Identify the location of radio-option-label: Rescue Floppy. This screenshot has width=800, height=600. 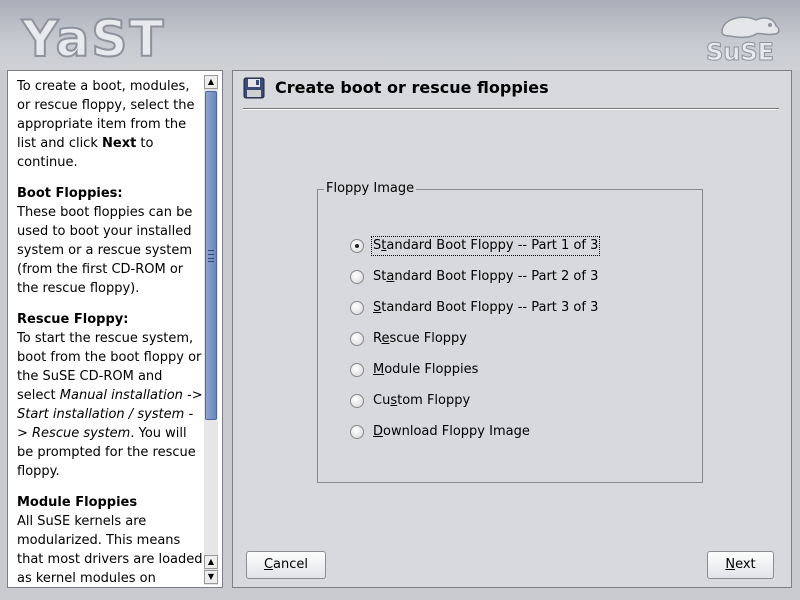
(420, 339).